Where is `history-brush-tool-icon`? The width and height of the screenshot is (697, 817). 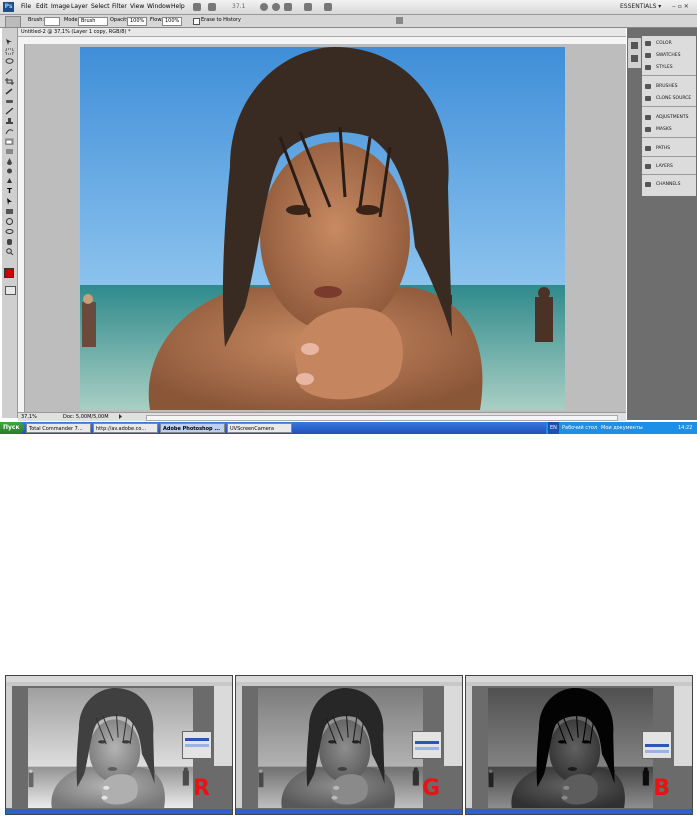 history-brush-tool-icon is located at coordinates (9, 131).